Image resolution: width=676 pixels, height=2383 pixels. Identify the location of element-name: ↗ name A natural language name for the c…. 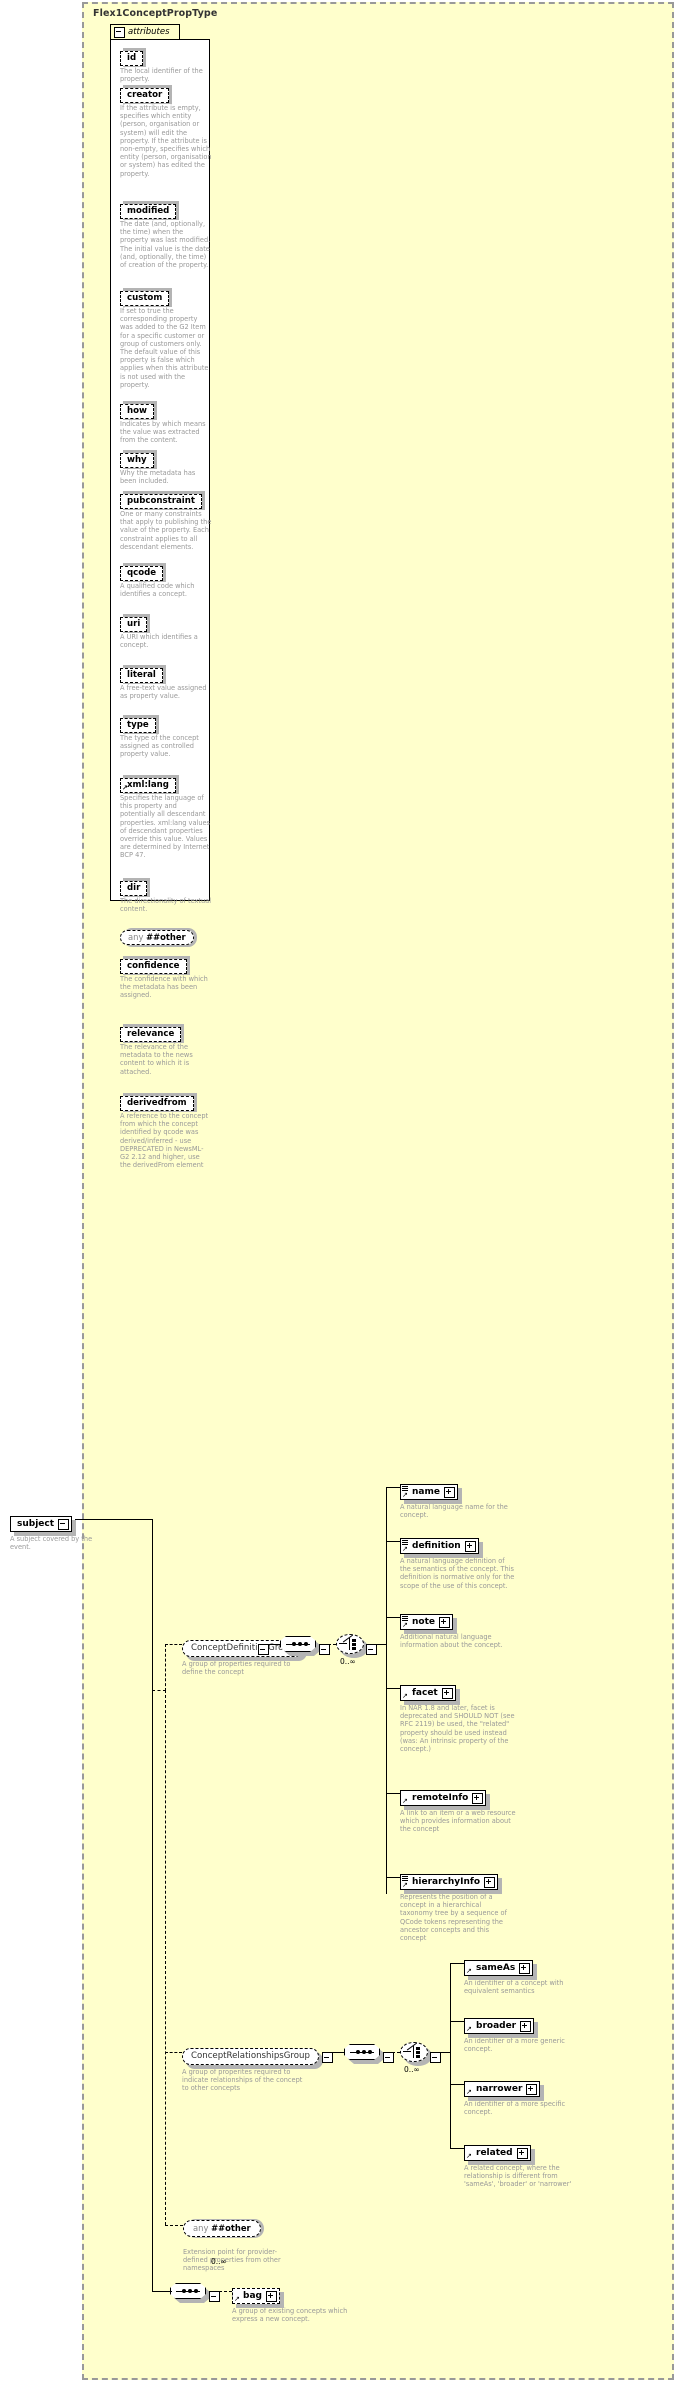
(458, 1499).